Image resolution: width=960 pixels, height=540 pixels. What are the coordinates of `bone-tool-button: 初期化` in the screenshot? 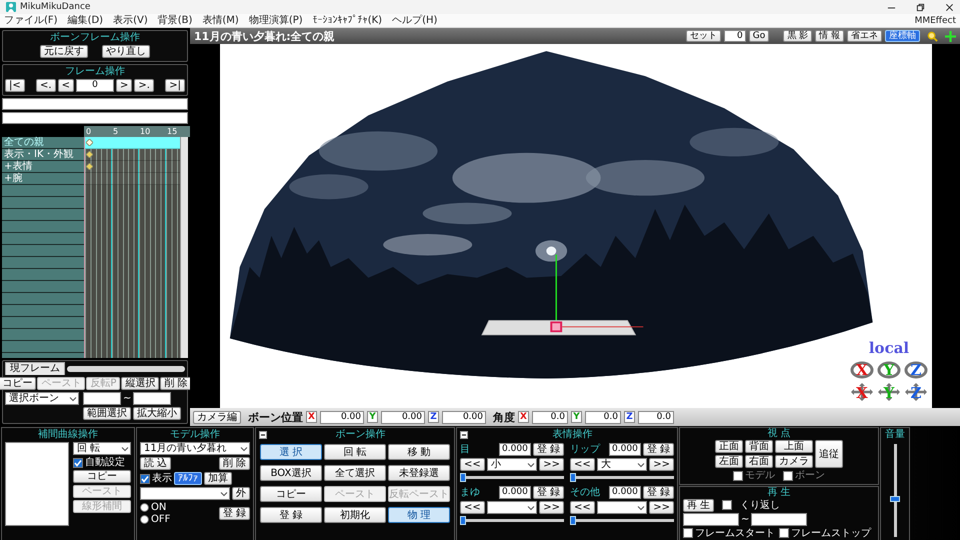 It's located at (355, 515).